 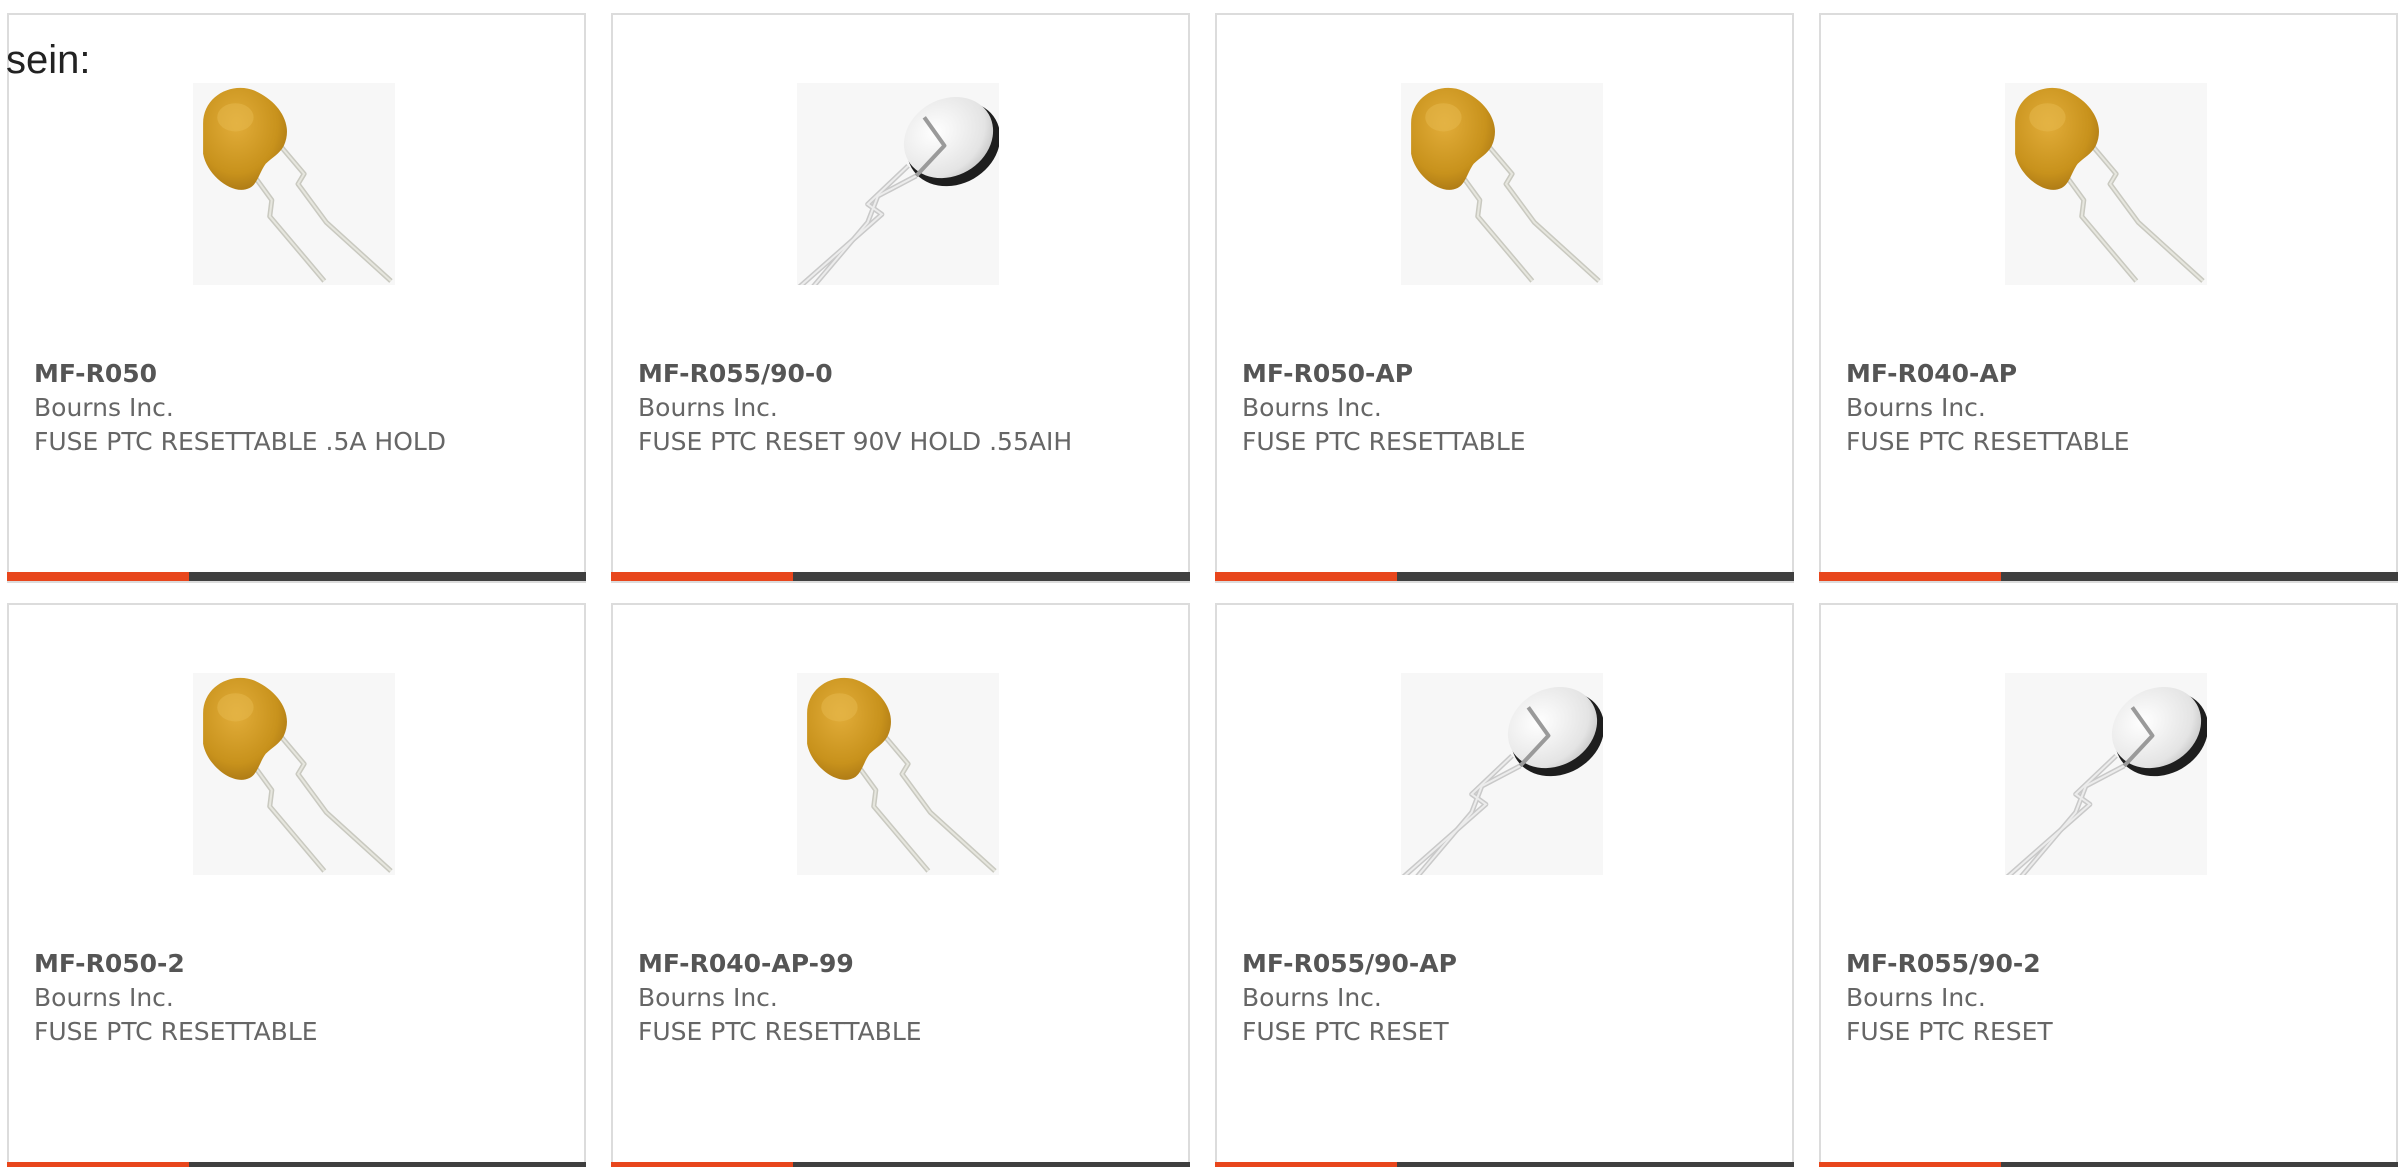 I want to click on part-number: MF-R055/90-0, so click(x=898, y=374).